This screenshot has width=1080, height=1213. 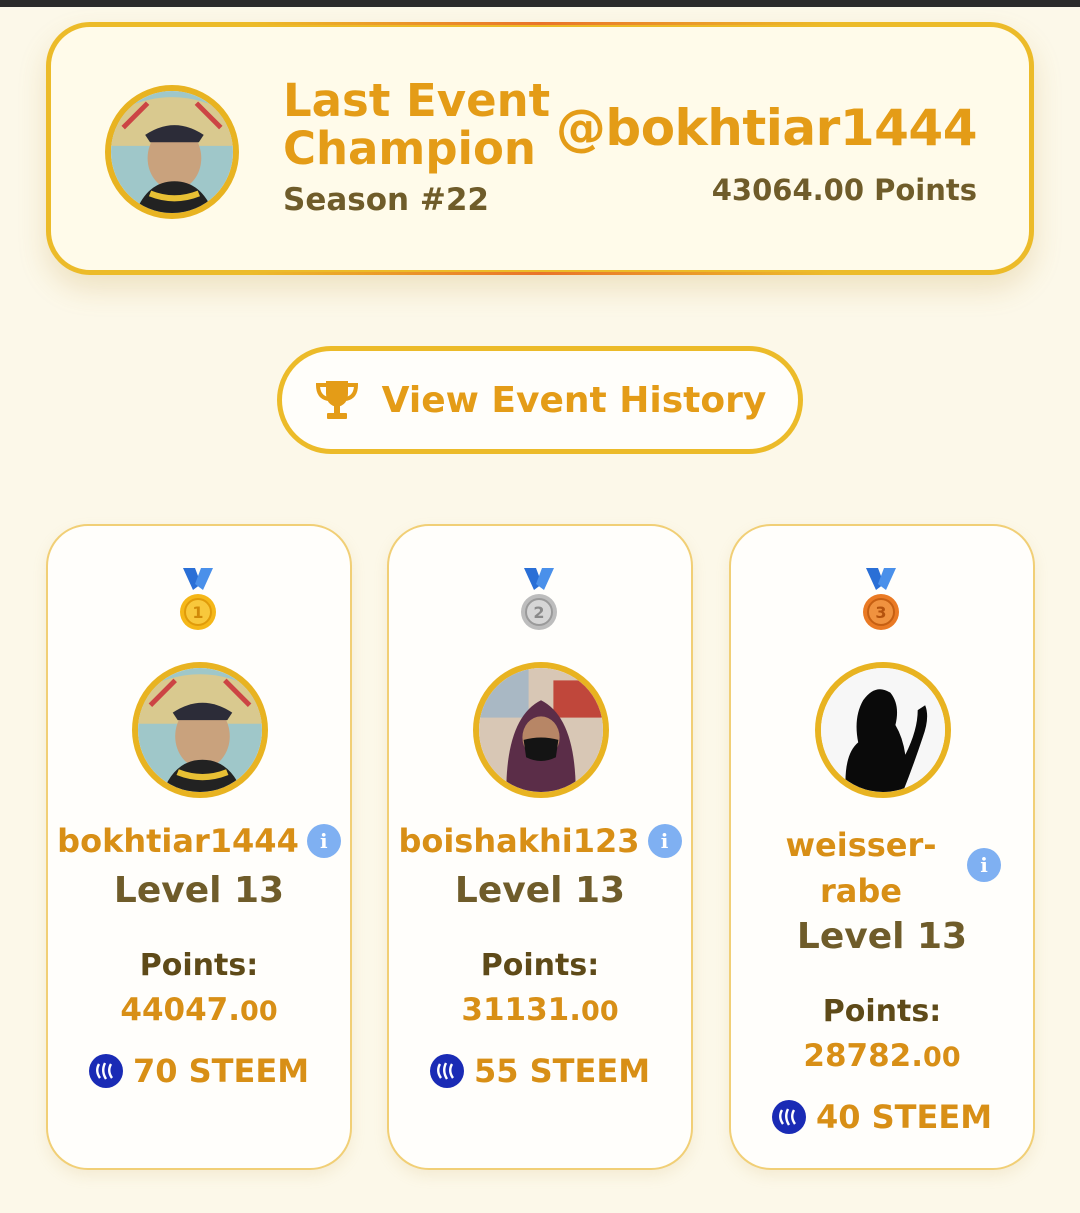 I want to click on points-value: 28782.00, so click(x=882, y=1056).